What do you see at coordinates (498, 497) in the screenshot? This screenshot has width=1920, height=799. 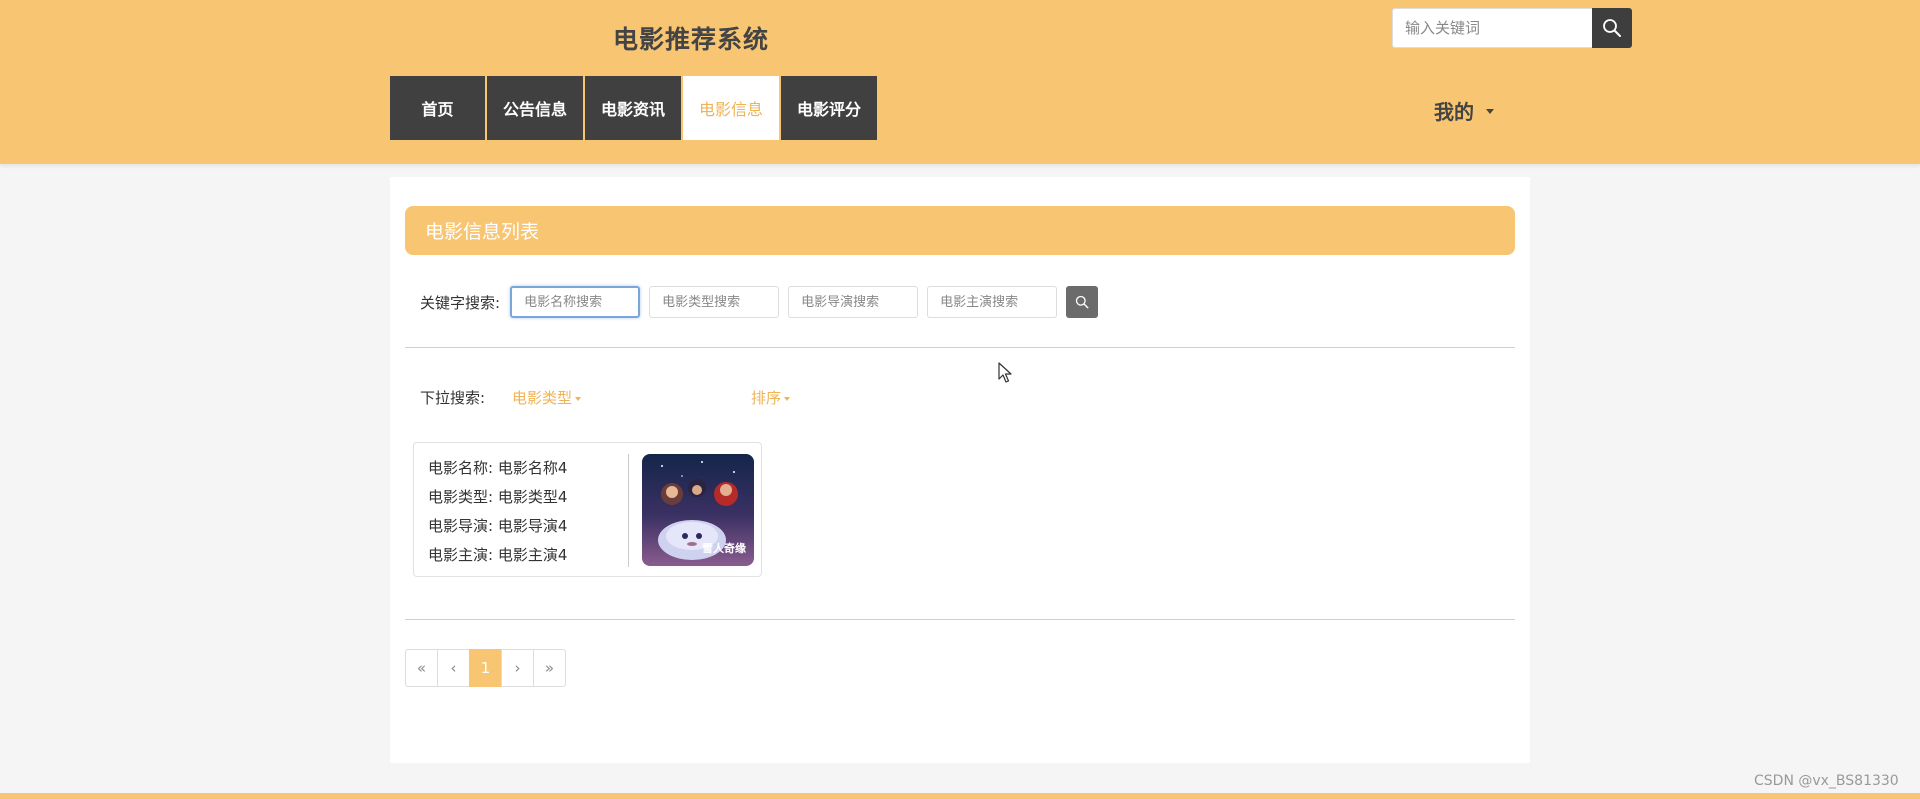 I see `movie-type: 电影类型: 电影类型4` at bounding box center [498, 497].